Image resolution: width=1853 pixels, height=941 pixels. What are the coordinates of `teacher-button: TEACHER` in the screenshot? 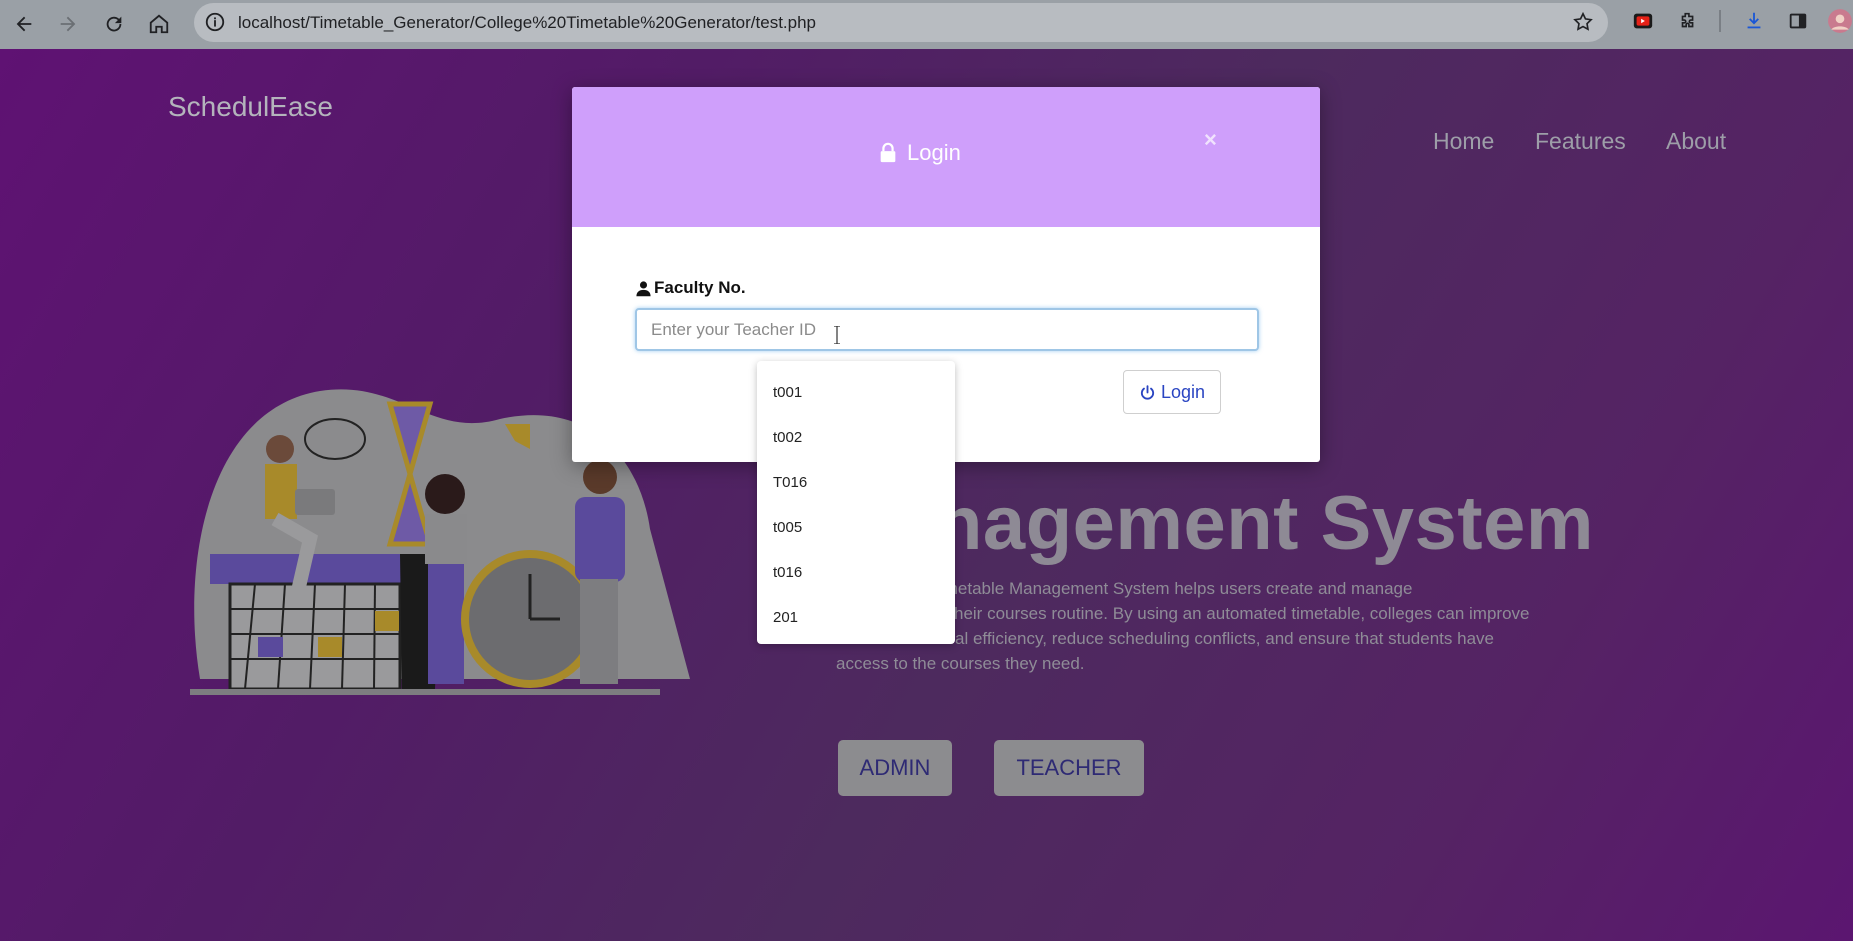 It's located at (1069, 768).